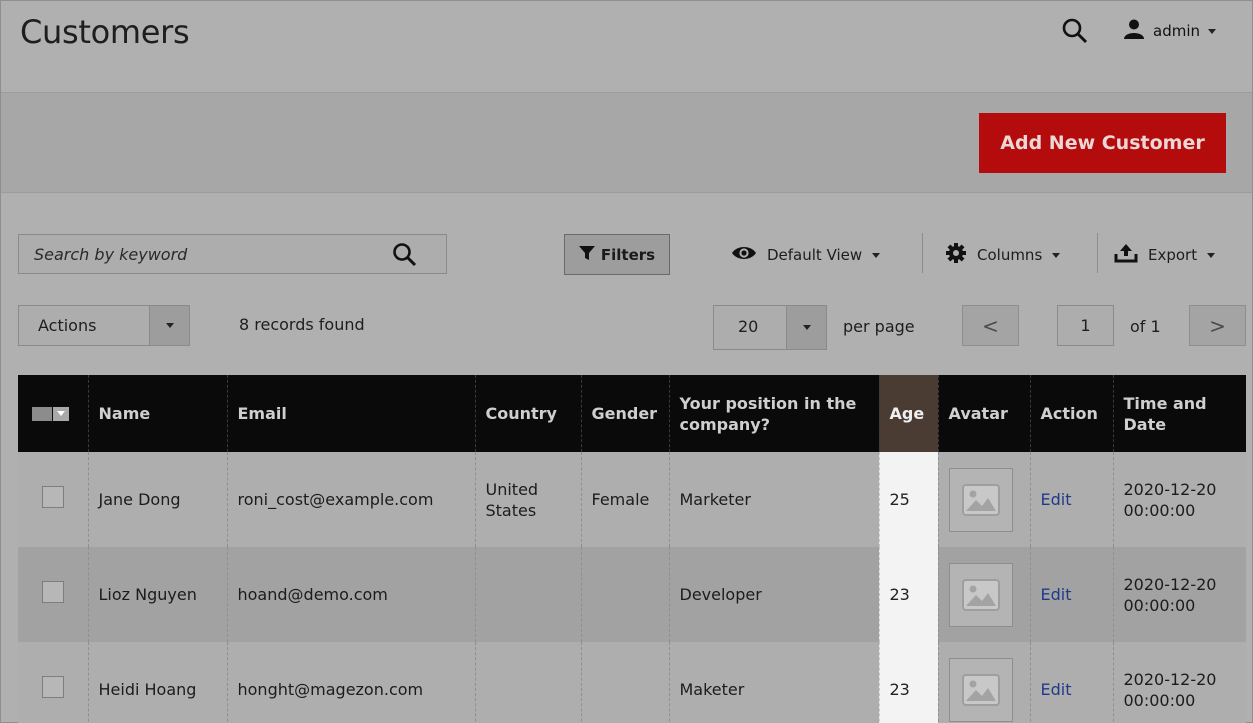  What do you see at coordinates (983, 413) in the screenshot?
I see `column-header-avatar: Avatar` at bounding box center [983, 413].